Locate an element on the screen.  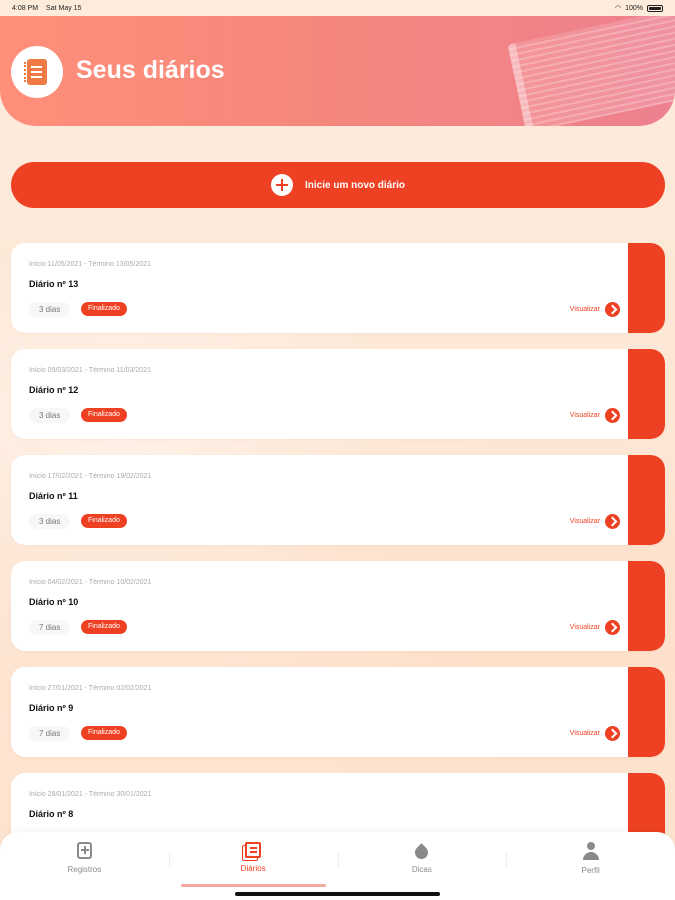
diary-title: Diário nº 13 is located at coordinates (54, 284).